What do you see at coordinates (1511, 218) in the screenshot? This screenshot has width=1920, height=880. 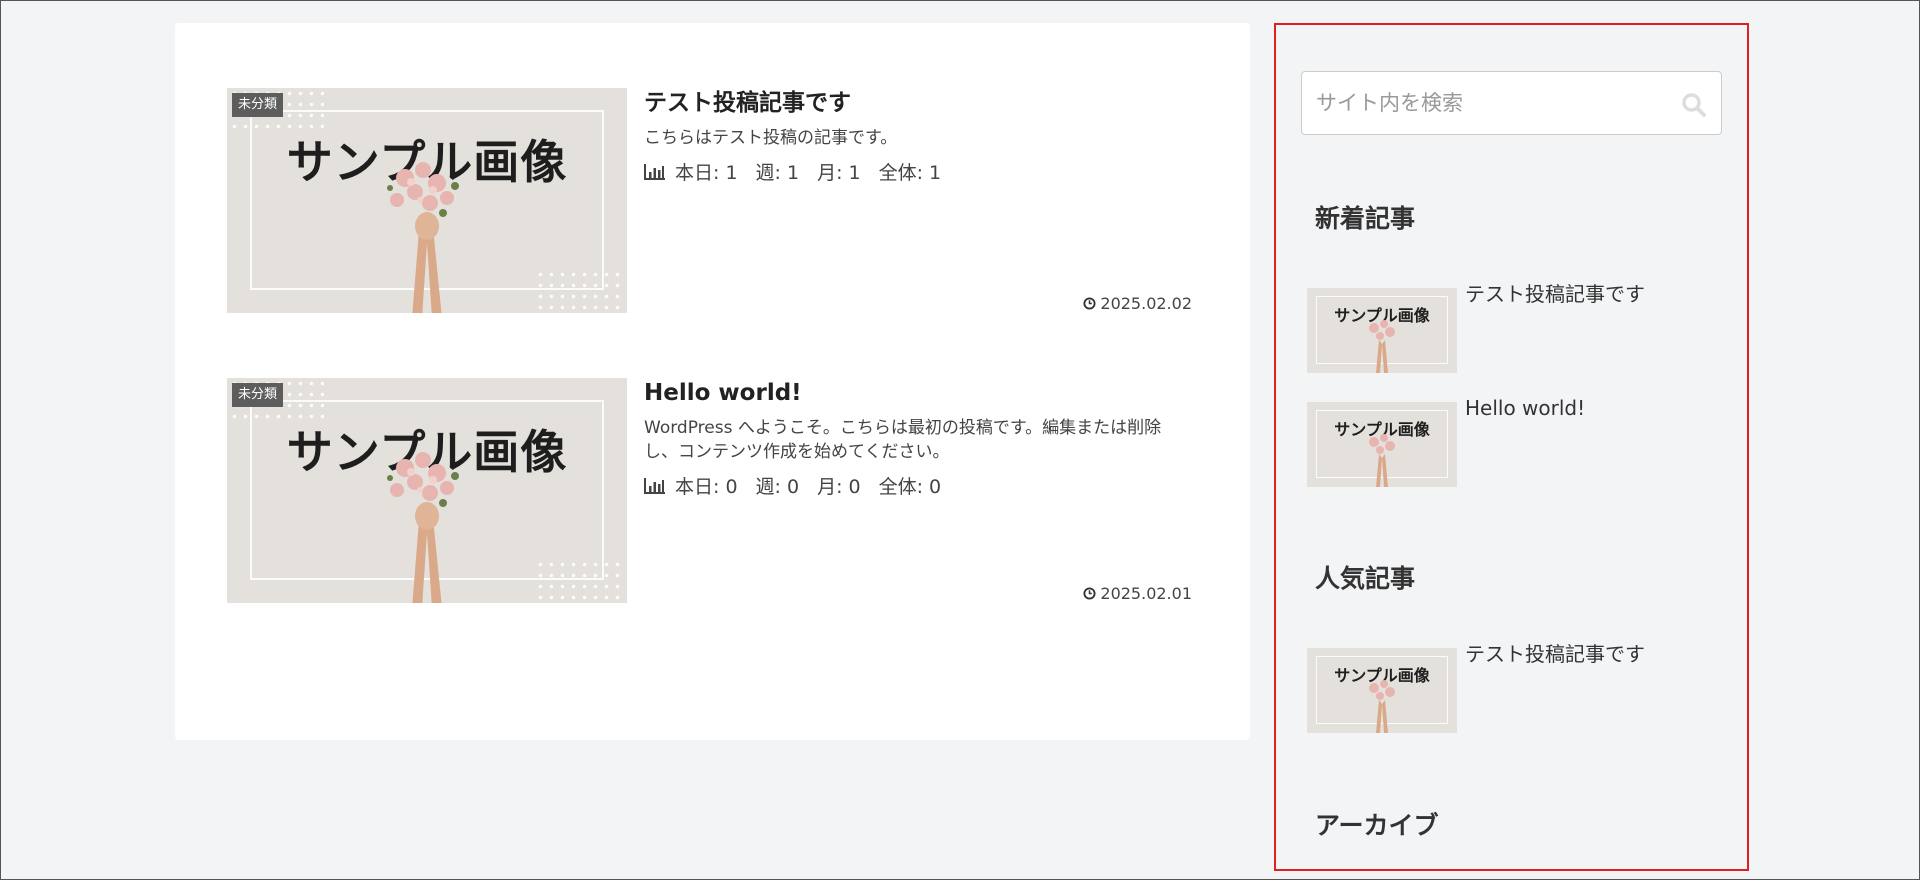 I see `widget-heading-new-posts: 新着記事` at bounding box center [1511, 218].